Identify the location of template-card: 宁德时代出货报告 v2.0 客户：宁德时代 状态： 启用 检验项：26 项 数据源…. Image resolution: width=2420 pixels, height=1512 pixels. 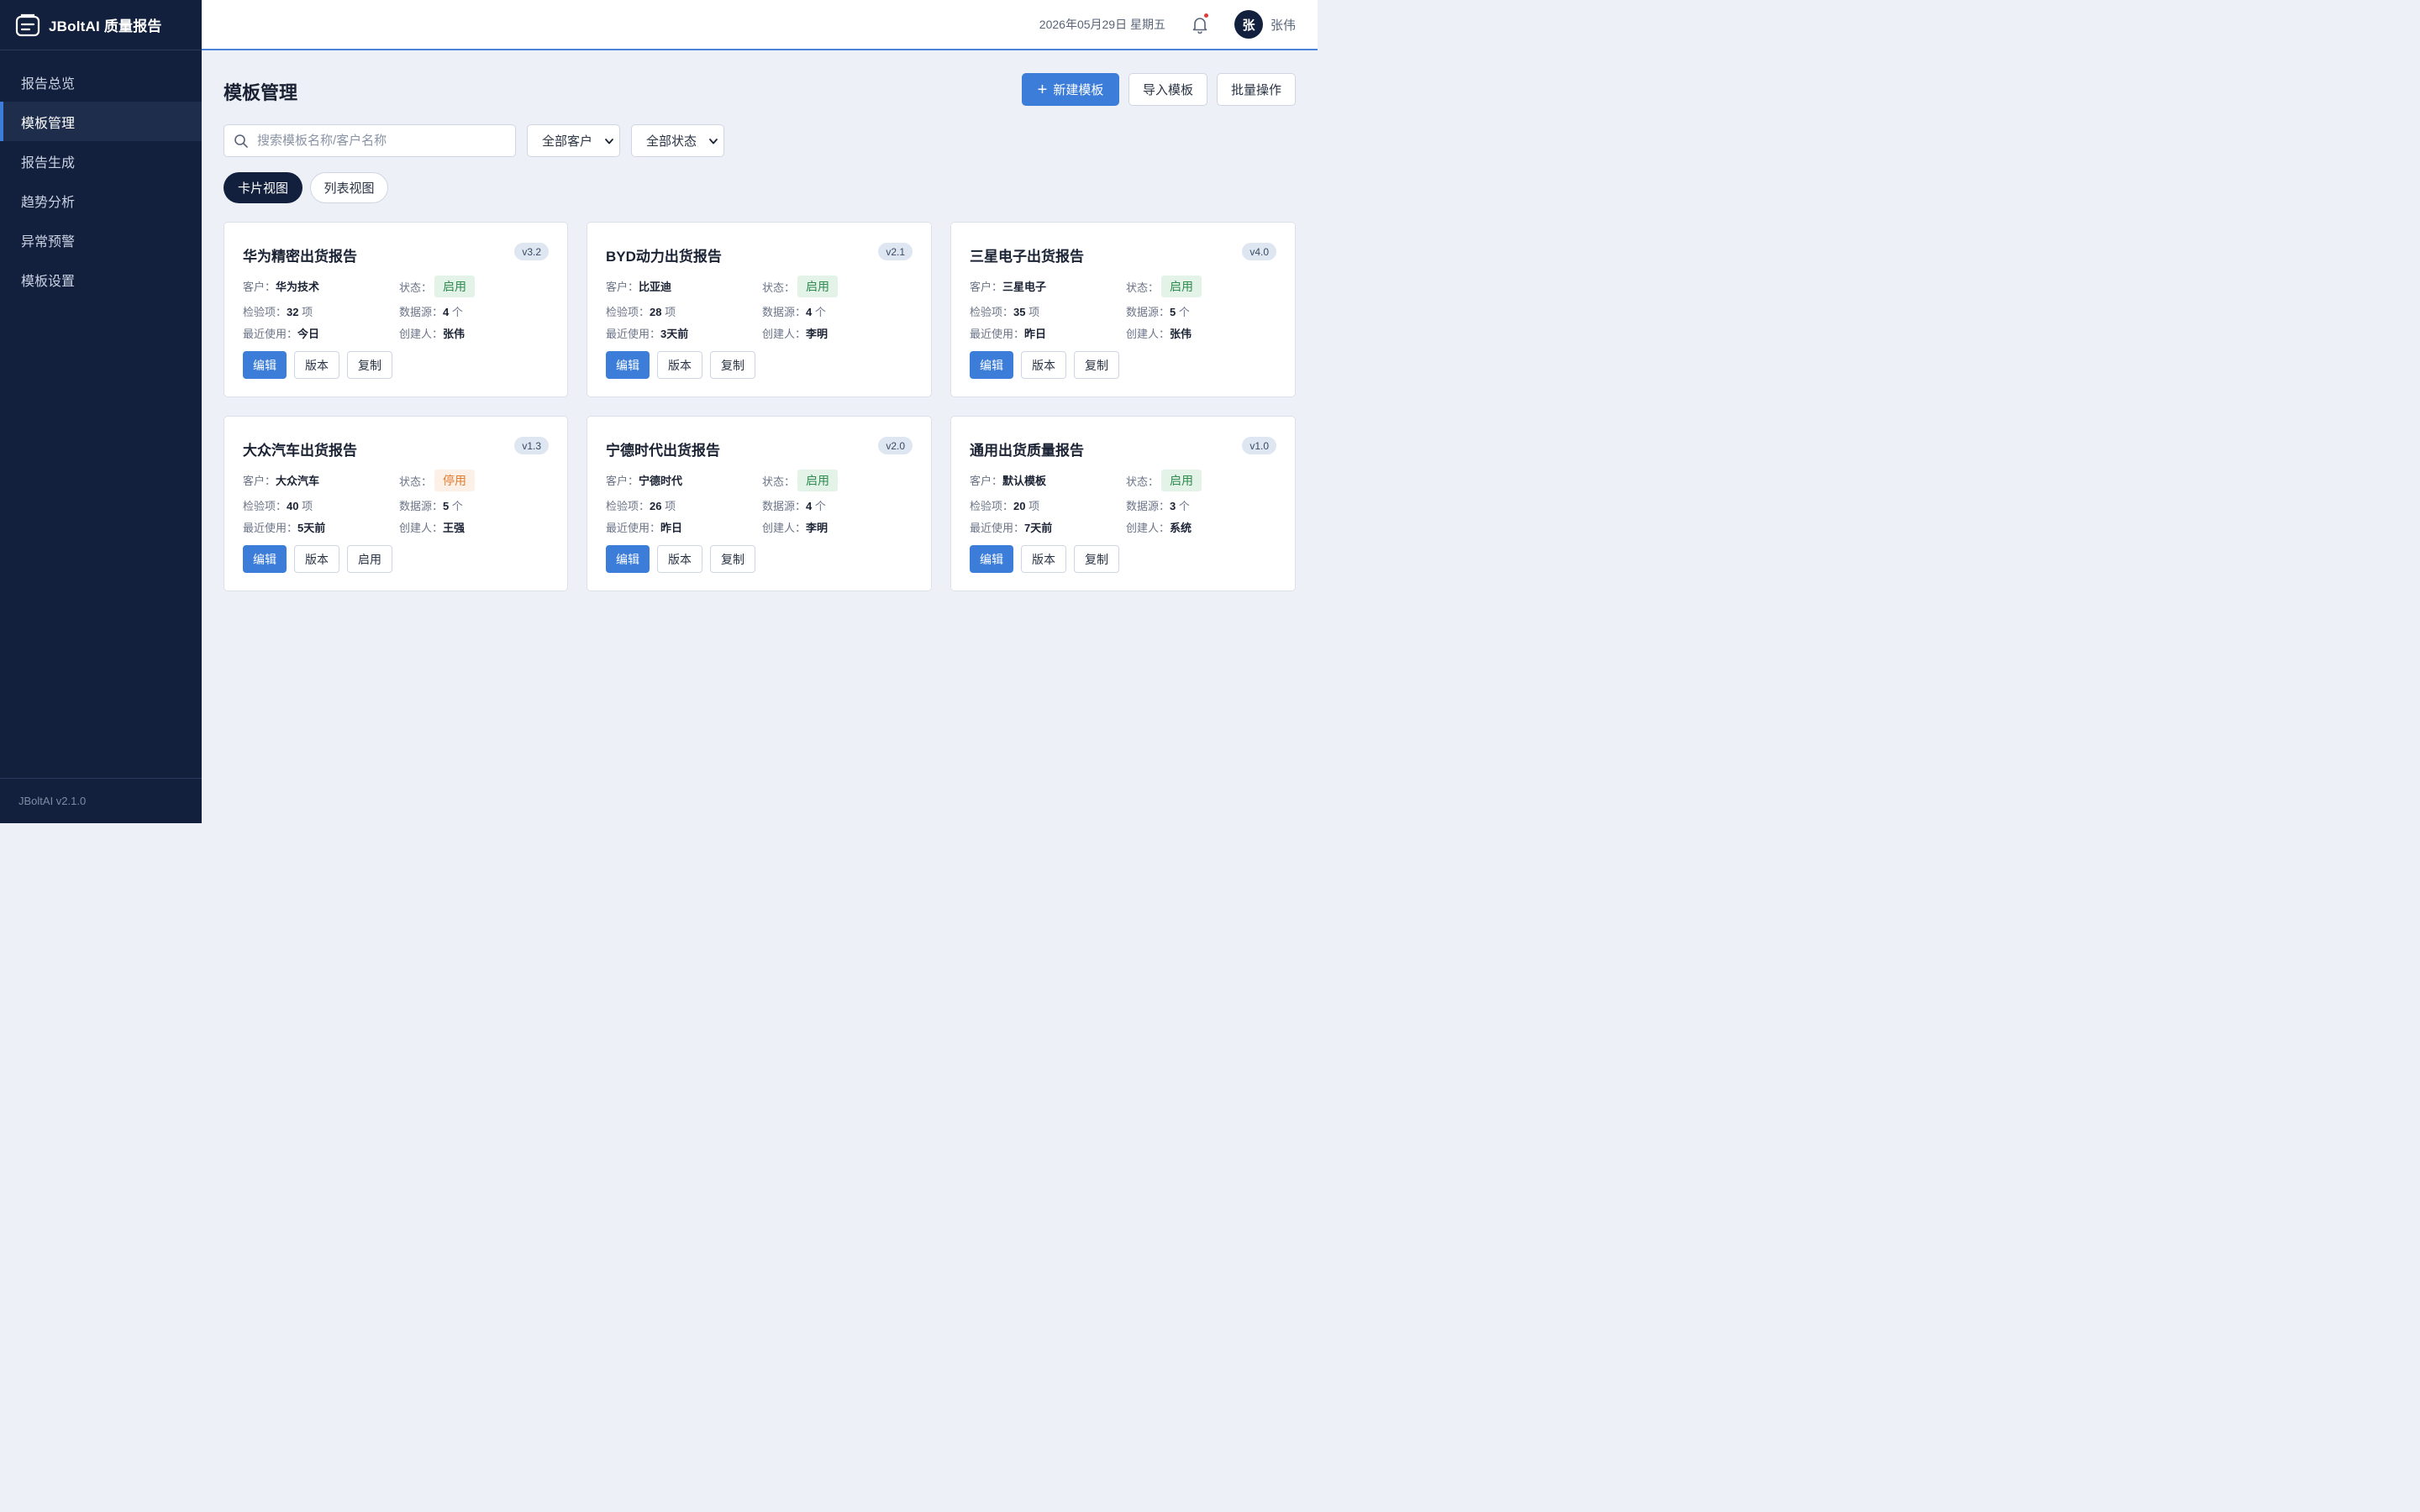
(759, 503).